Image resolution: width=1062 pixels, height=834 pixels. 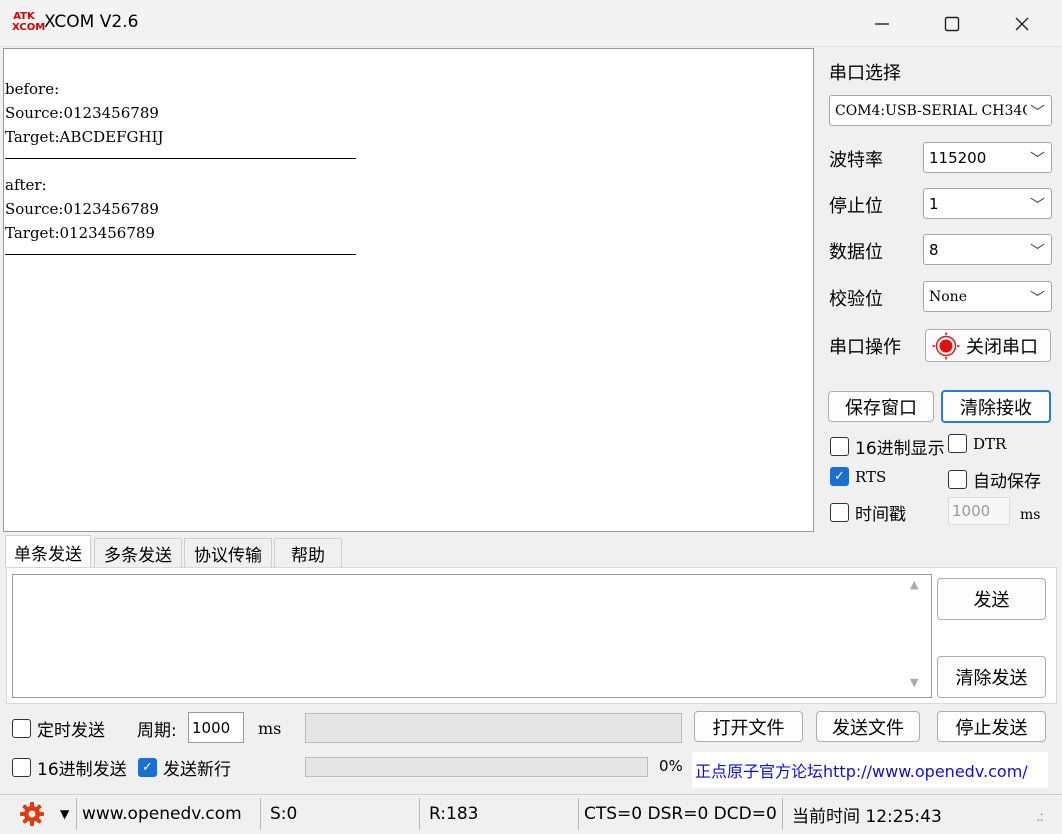 I want to click on hex-display-label: 16进制显示, so click(x=900, y=449).